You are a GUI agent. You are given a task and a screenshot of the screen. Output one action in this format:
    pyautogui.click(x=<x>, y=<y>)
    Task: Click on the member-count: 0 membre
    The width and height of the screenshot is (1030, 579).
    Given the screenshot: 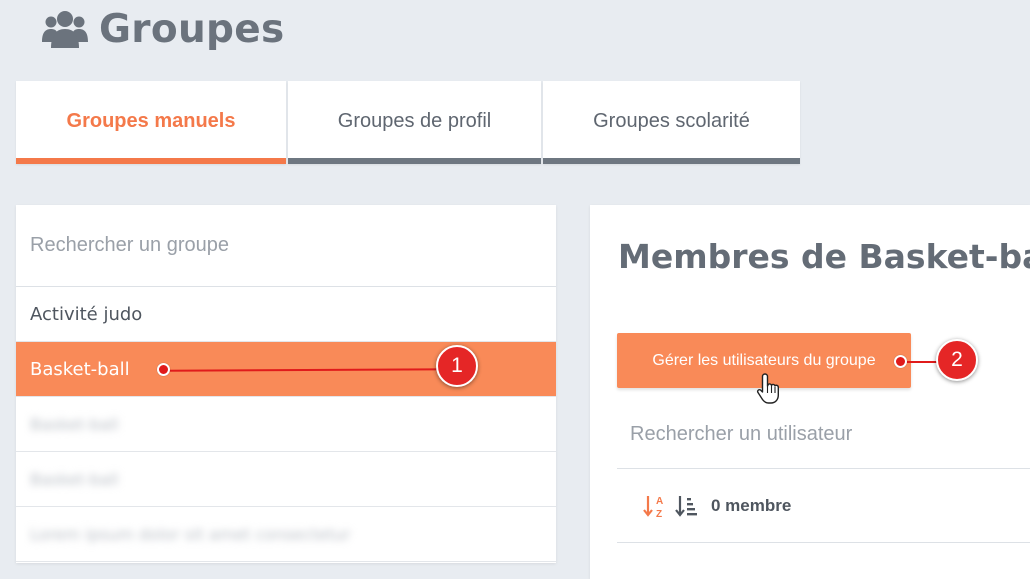 What is the action you would take?
    pyautogui.click(x=751, y=505)
    